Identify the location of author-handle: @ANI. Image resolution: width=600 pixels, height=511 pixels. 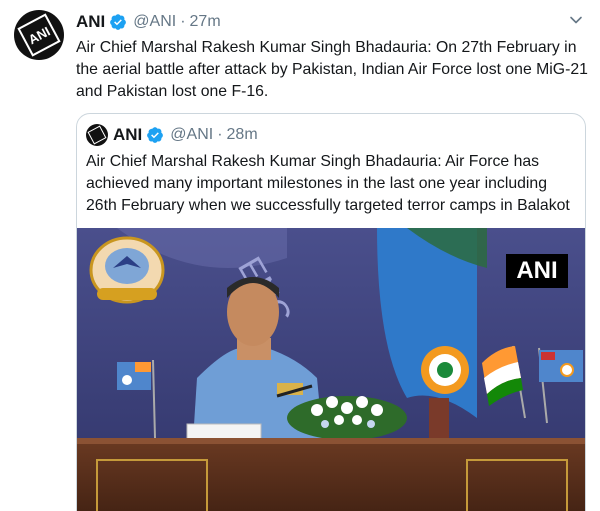
(154, 22).